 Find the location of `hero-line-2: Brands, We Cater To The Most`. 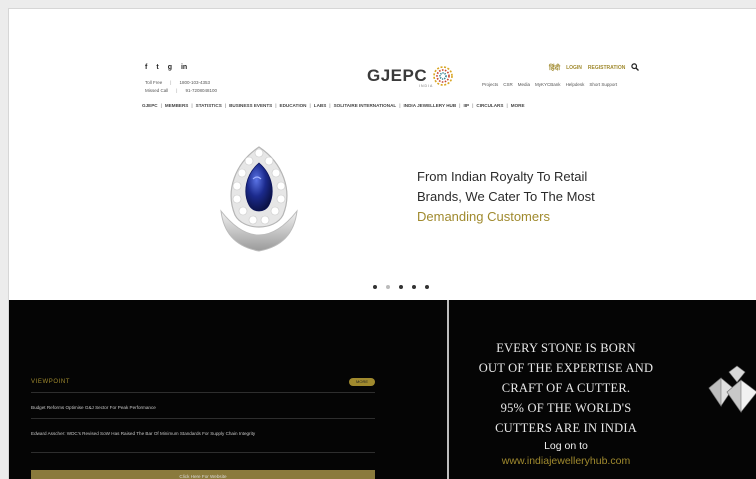

hero-line-2: Brands, We Cater To The Most is located at coordinates (506, 196).